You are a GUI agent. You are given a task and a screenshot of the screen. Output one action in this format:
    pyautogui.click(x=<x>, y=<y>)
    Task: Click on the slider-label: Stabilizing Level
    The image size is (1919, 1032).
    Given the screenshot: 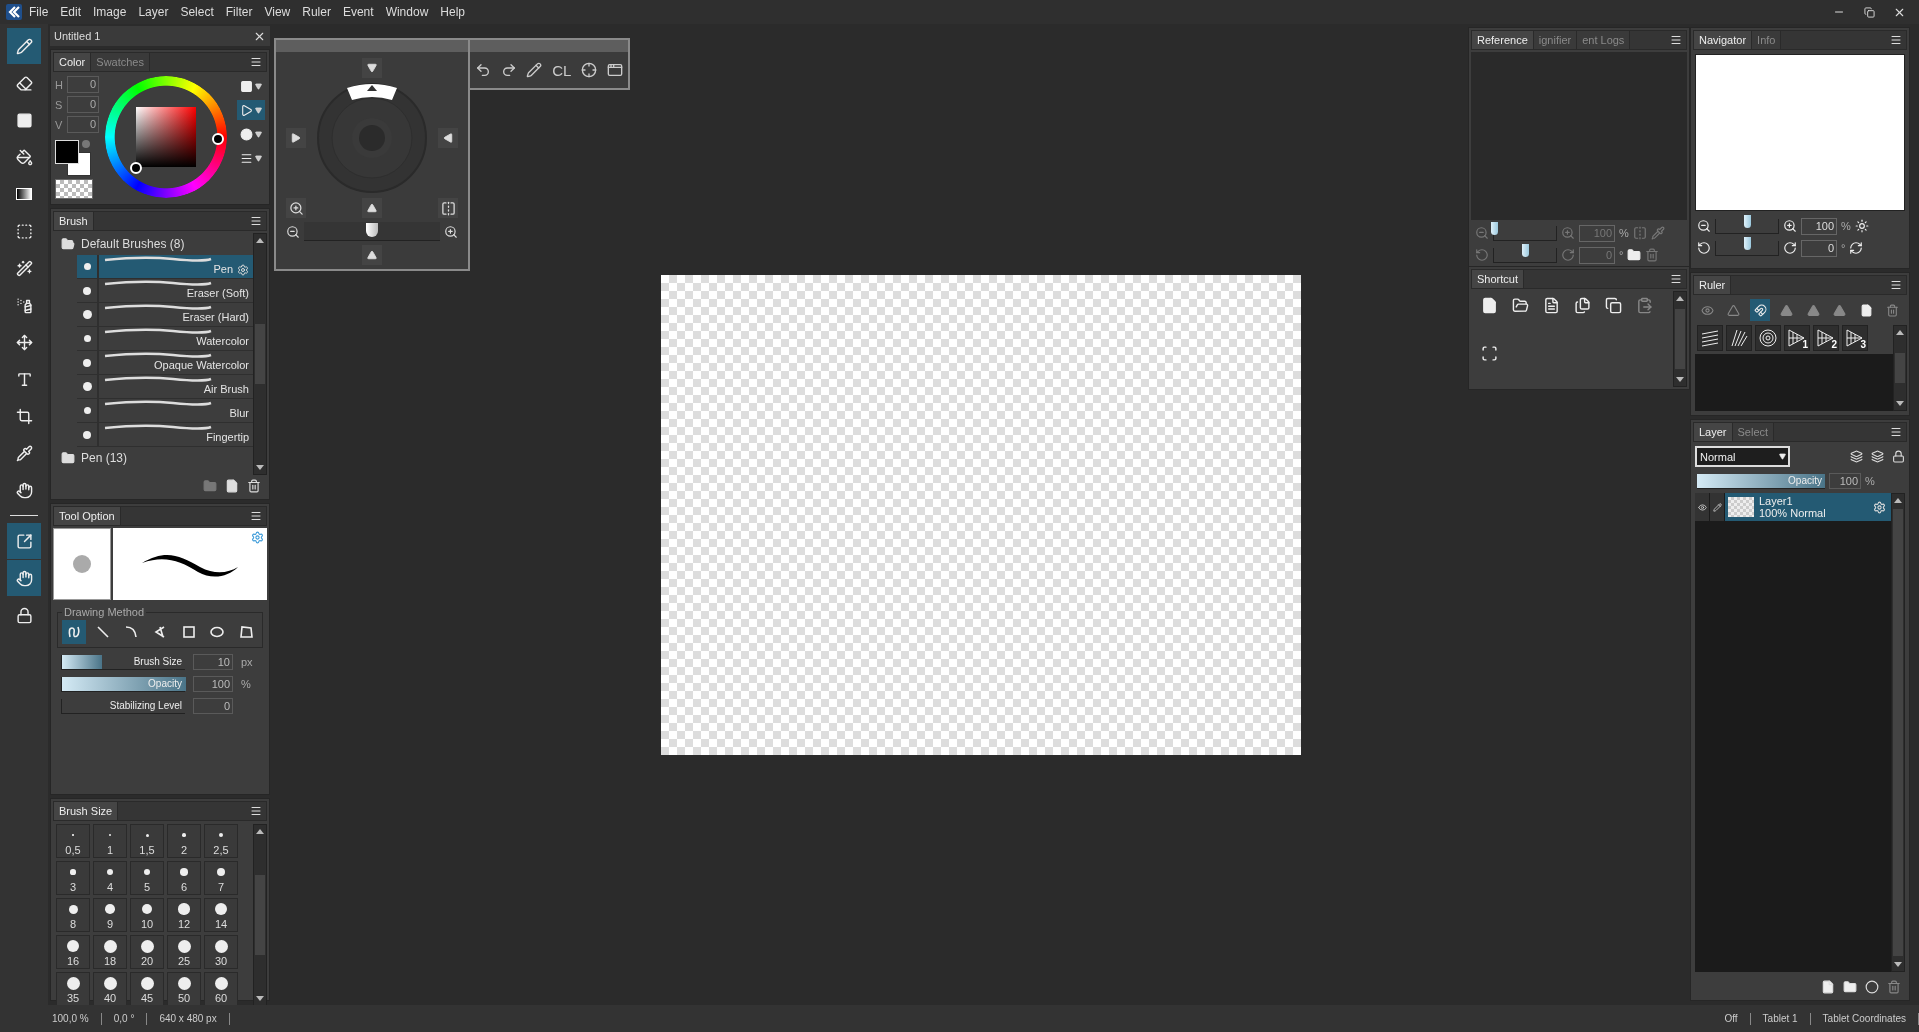 What is the action you would take?
    pyautogui.click(x=146, y=705)
    